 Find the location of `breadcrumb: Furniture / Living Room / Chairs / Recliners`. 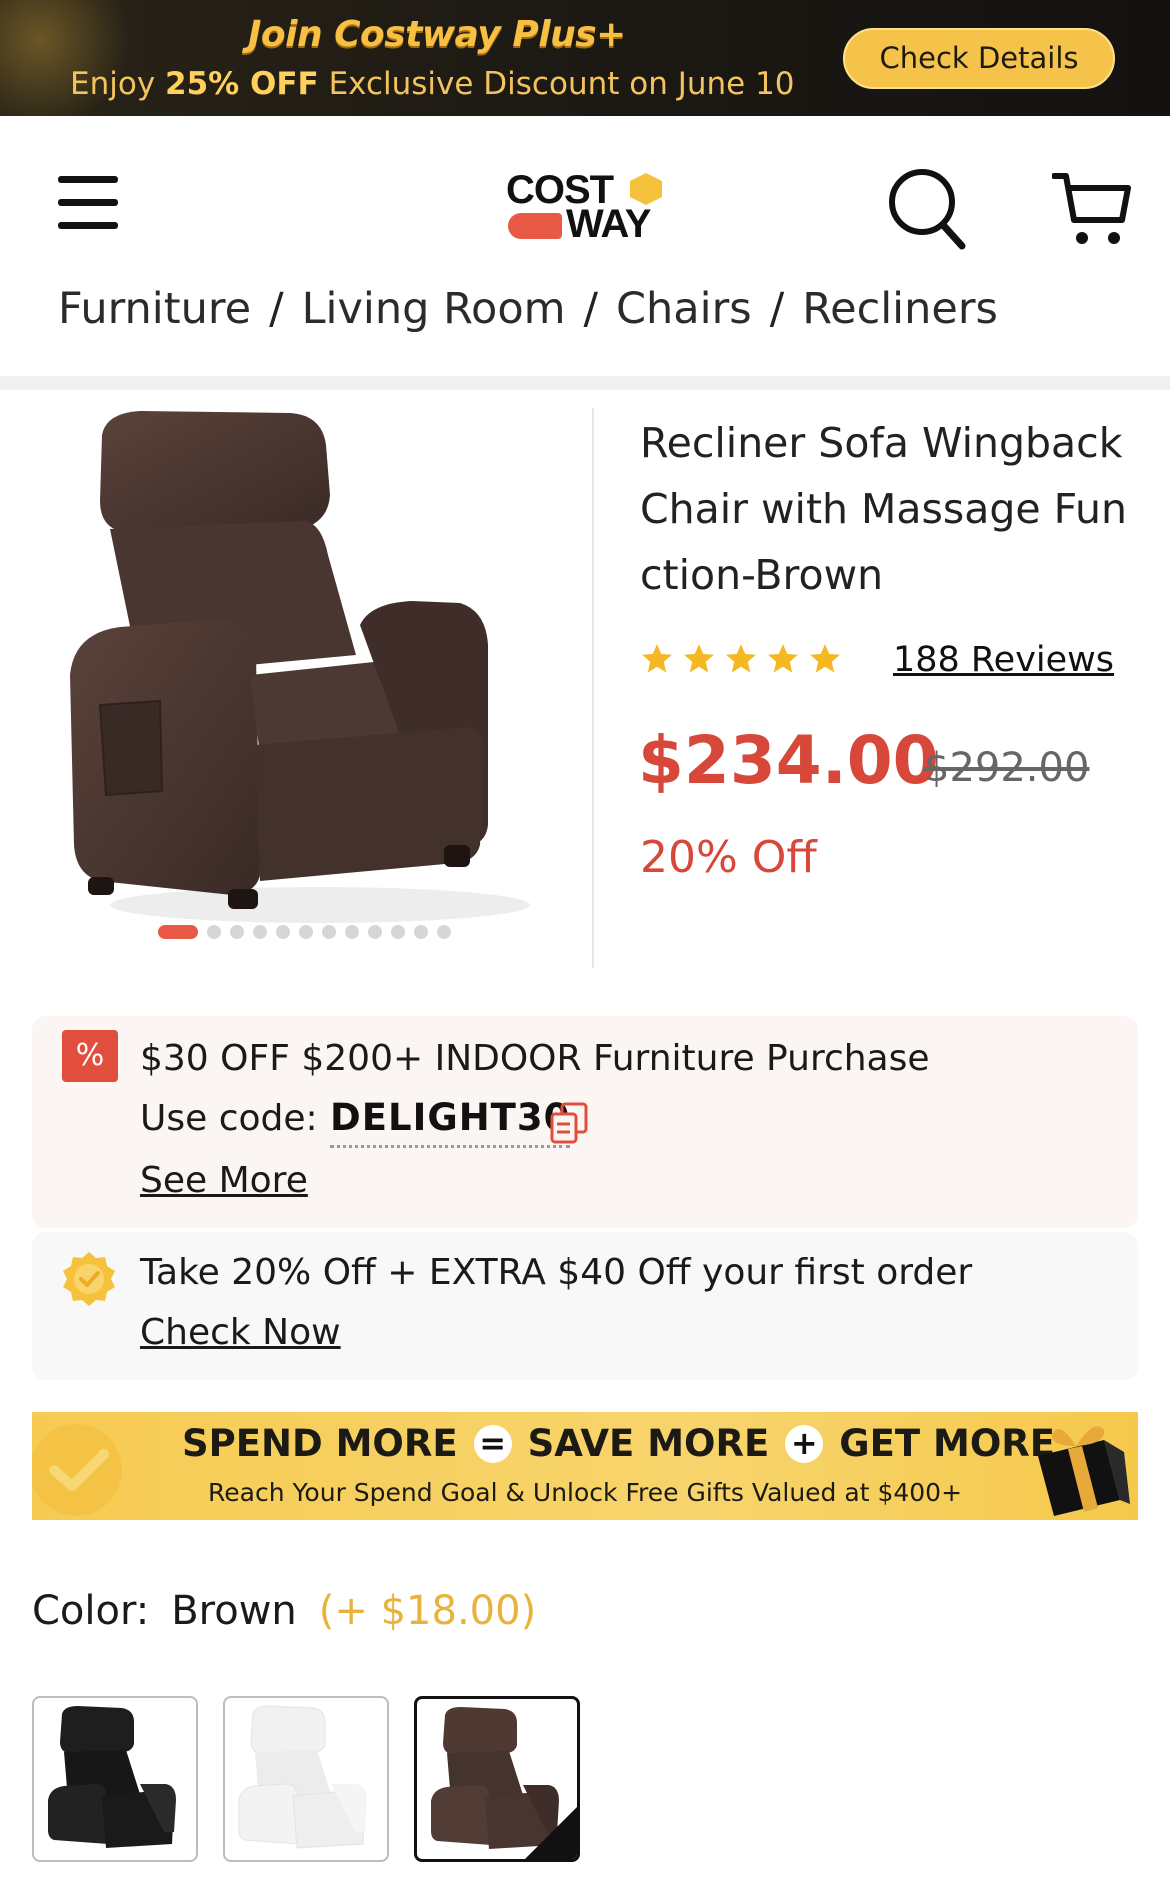

breadcrumb: Furniture / Living Room / Chairs / Recliners is located at coordinates (528, 309).